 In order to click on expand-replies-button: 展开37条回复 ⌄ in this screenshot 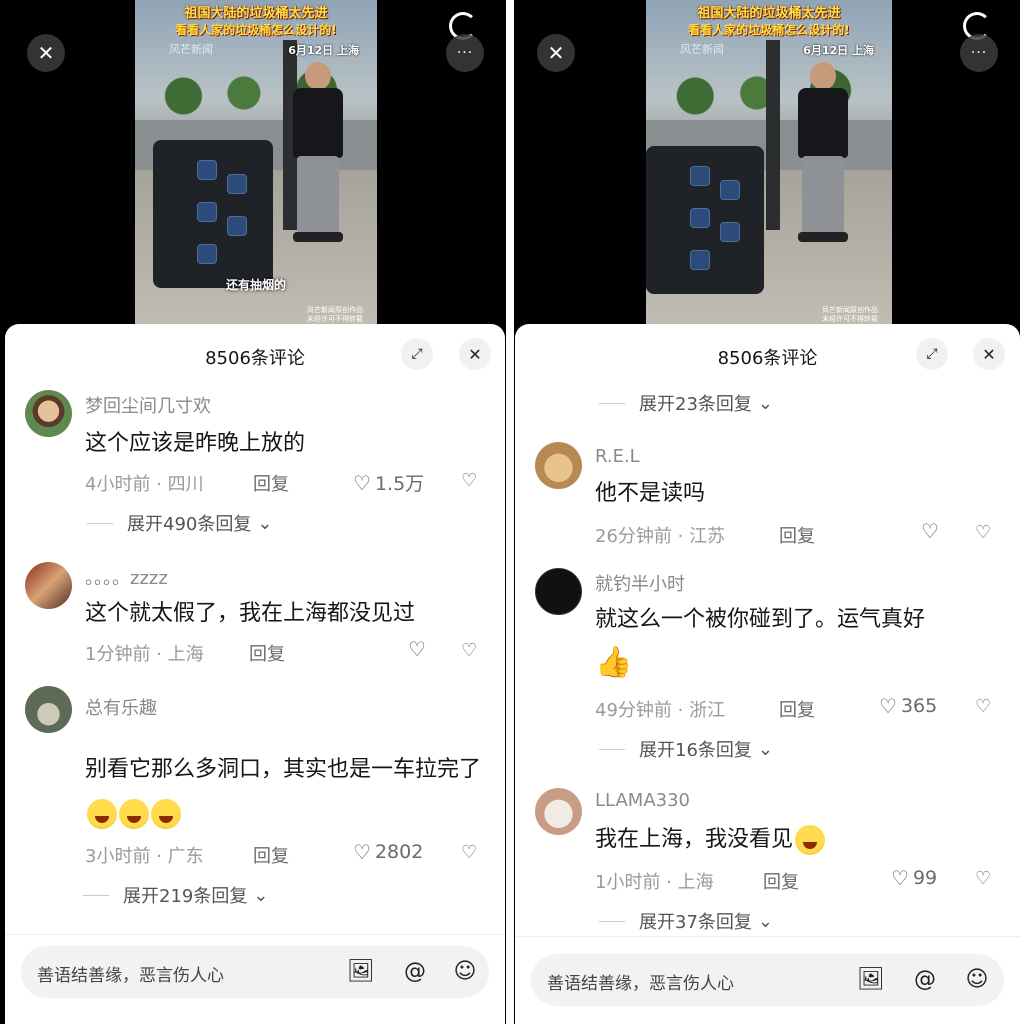, I will do `click(686, 921)`.